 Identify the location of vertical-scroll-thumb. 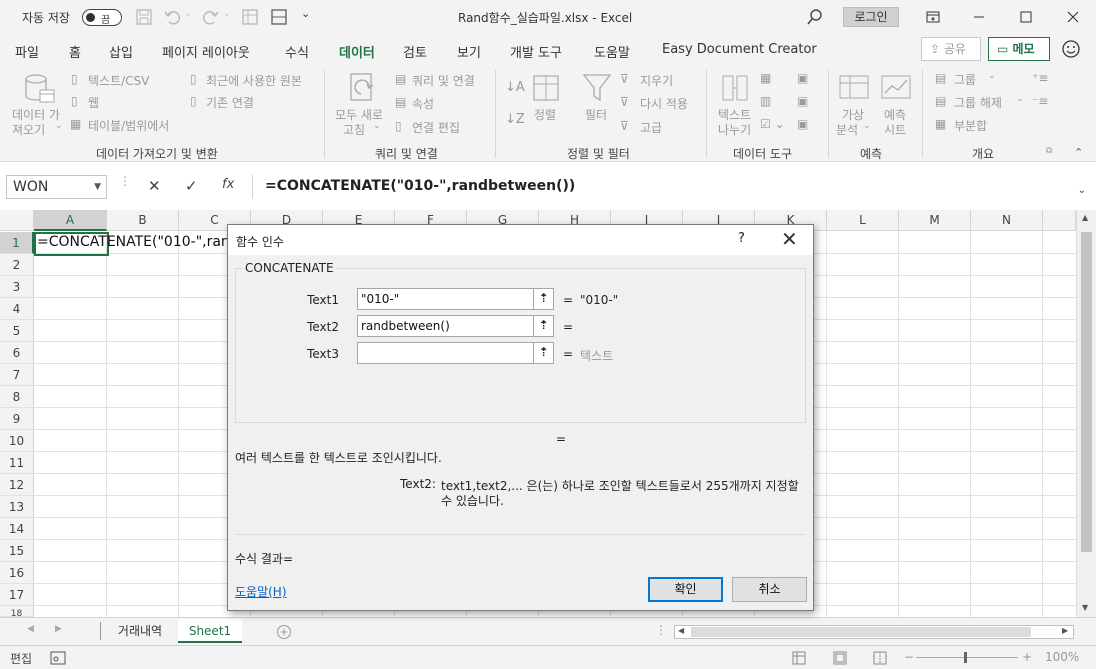
(1086, 392).